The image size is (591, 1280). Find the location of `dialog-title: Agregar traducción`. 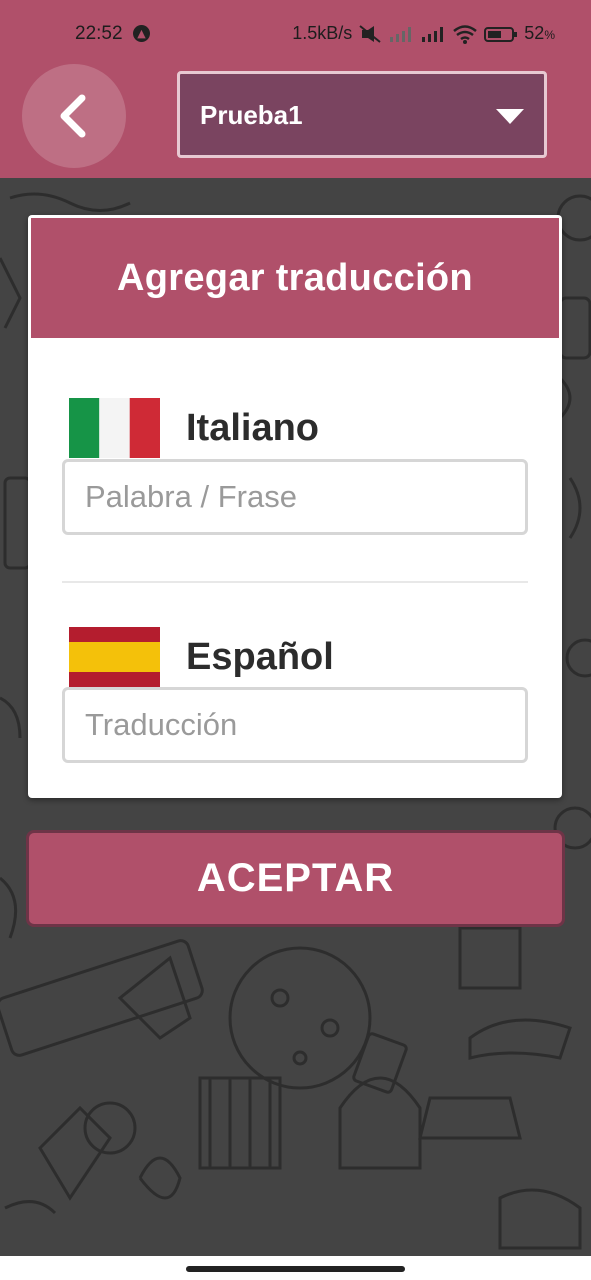

dialog-title: Agregar traducción is located at coordinates (295, 277).